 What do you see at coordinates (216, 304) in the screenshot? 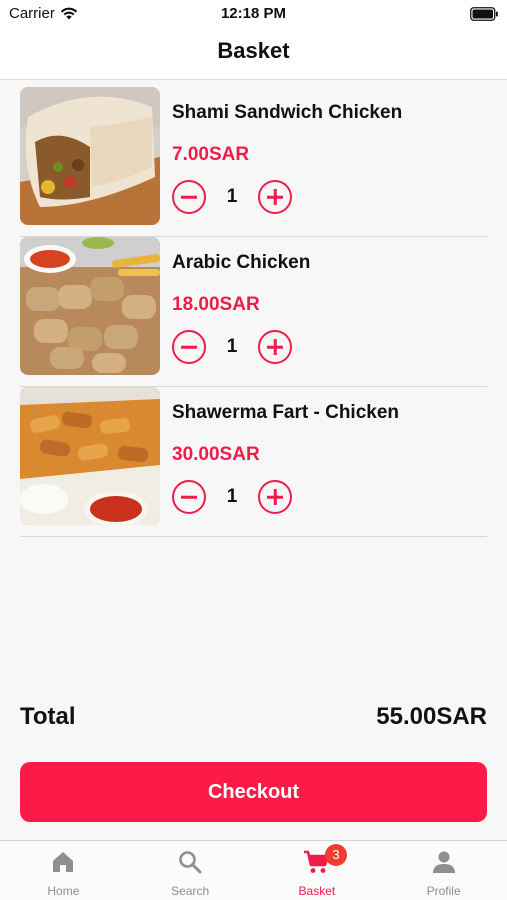
I see `item-price: 18.00SAR` at bounding box center [216, 304].